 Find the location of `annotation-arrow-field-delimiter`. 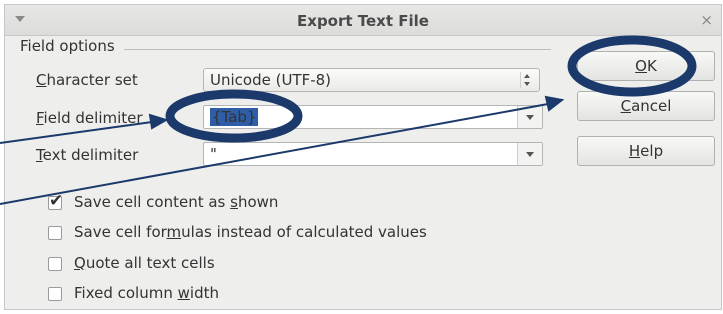

annotation-arrow-field-delimiter is located at coordinates (84, 128).